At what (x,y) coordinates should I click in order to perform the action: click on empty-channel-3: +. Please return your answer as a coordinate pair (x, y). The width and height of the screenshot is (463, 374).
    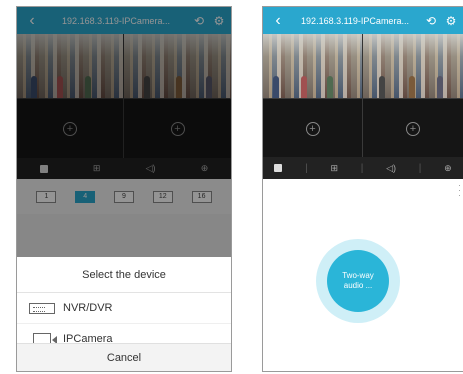
    Looking at the image, I should click on (313, 128).